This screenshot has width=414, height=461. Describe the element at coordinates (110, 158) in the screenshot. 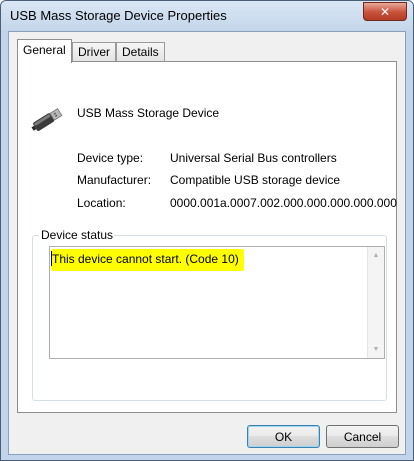

I see `device-type-label: Device type:` at that location.